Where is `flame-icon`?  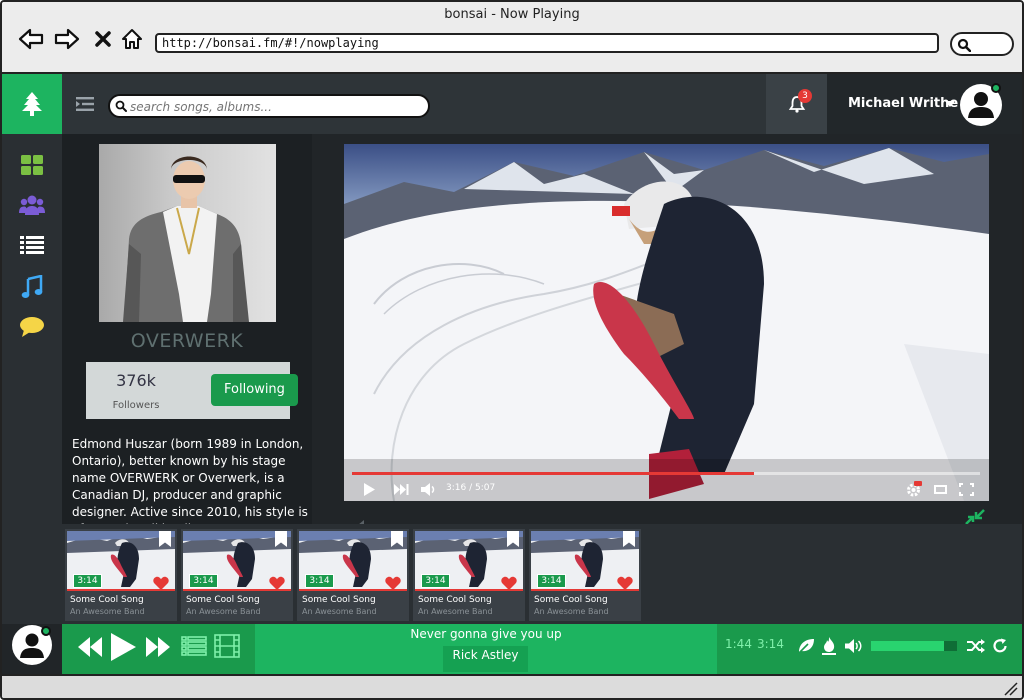
flame-icon is located at coordinates (829, 646).